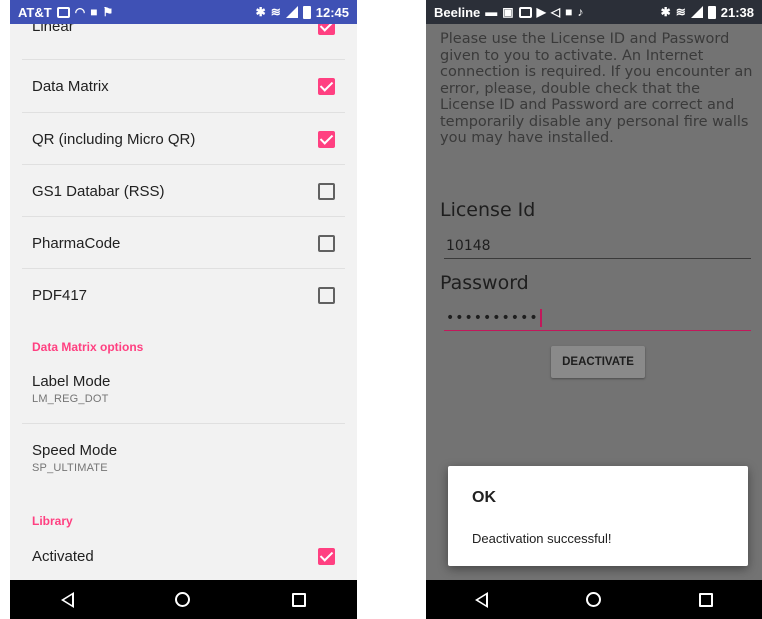  I want to click on section-header-data-matrix-options: Data Matrix options, so click(88, 347).